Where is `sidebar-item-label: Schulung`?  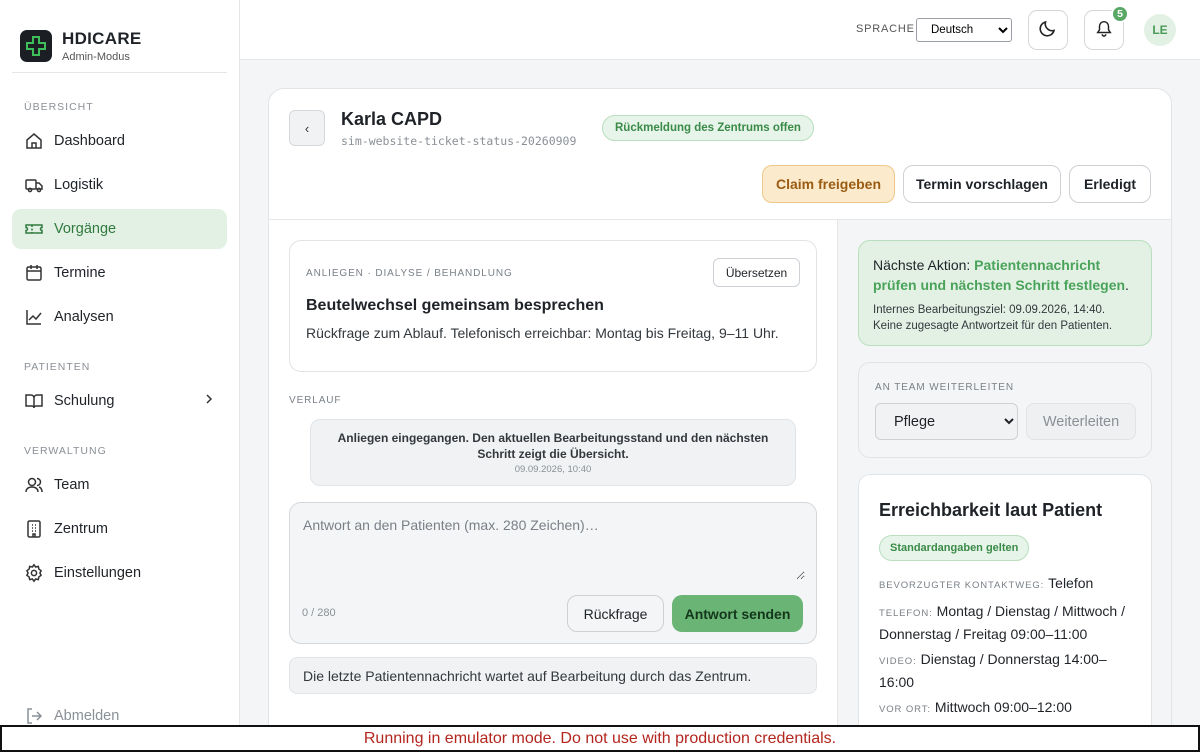
sidebar-item-label: Schulung is located at coordinates (84, 401).